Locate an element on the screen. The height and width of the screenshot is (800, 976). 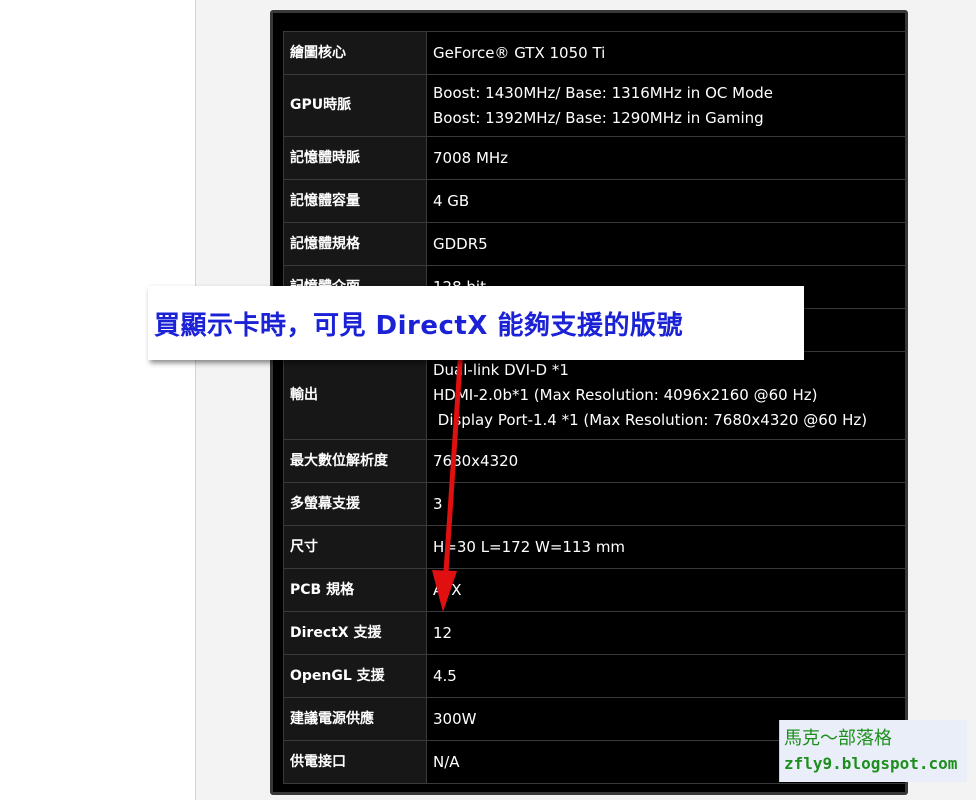
blog-watermark: 馬克～部落格 zfly9.blogspot.com is located at coordinates (873, 751).